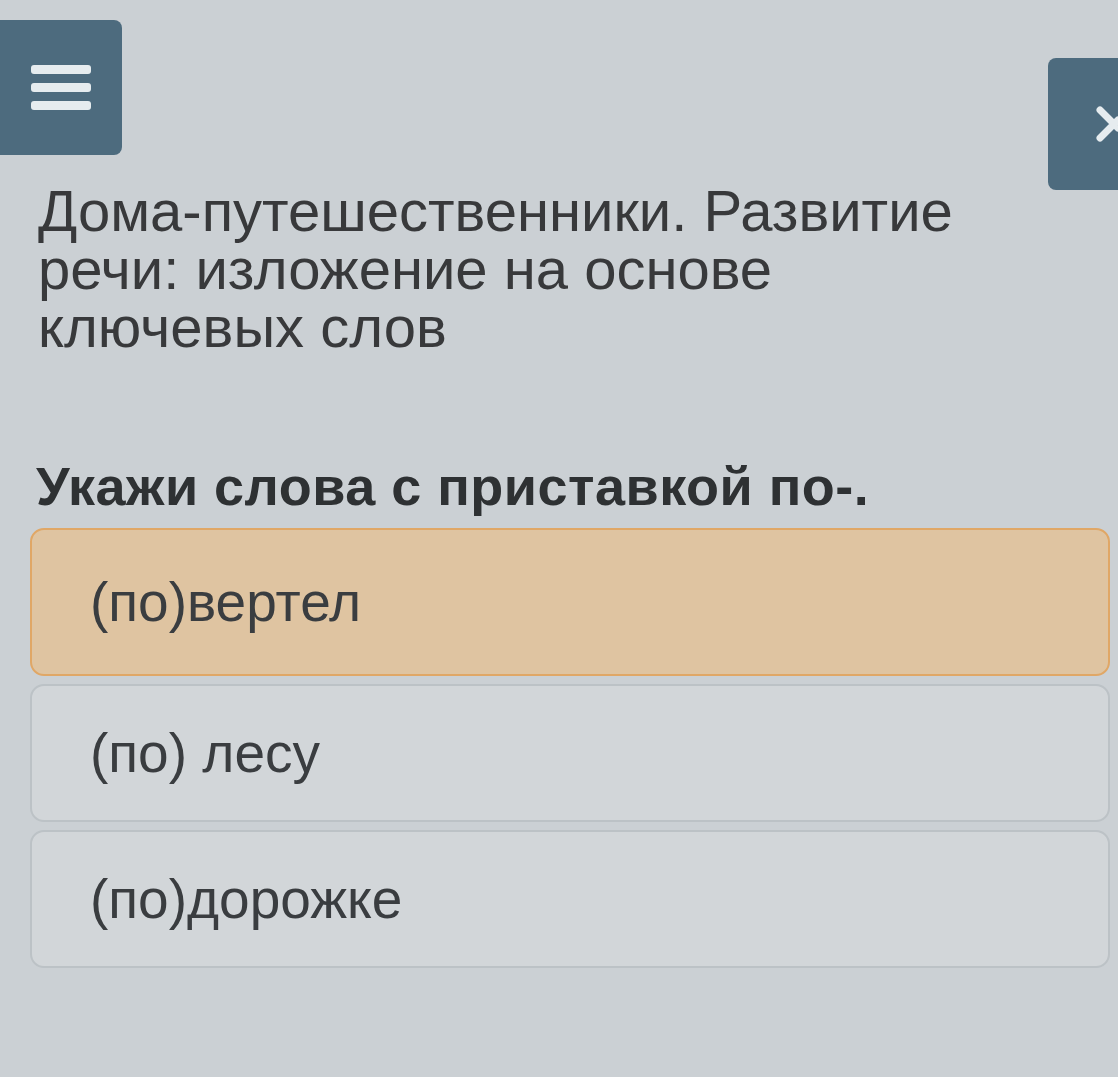 The image size is (1118, 1077). I want to click on menu-button, so click(61, 87).